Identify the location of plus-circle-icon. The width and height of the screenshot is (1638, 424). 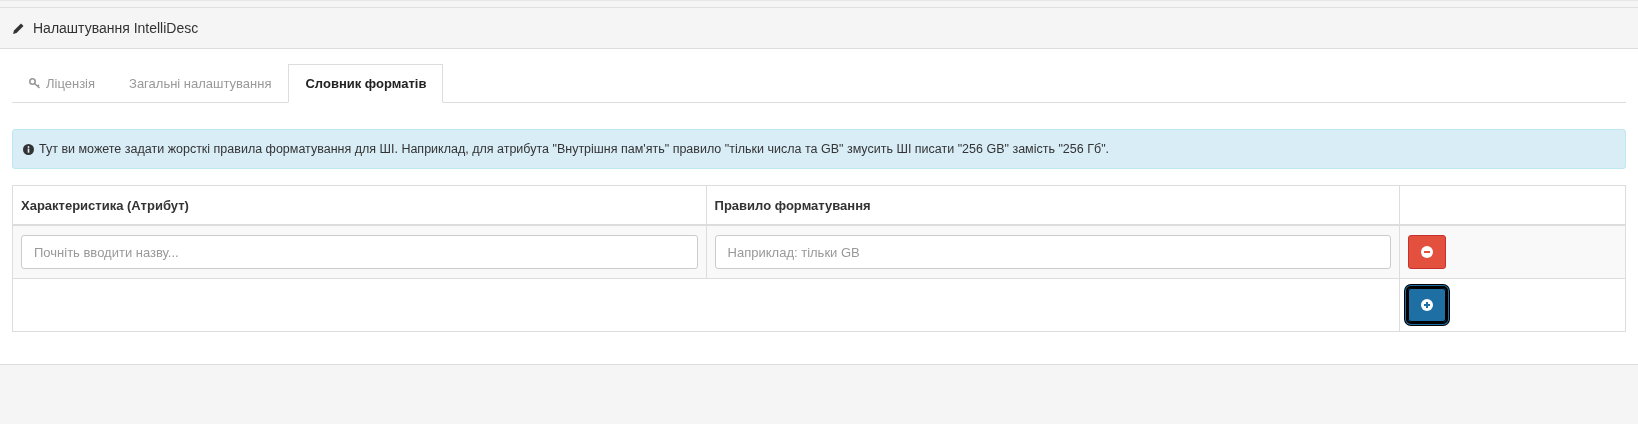
(1427, 305).